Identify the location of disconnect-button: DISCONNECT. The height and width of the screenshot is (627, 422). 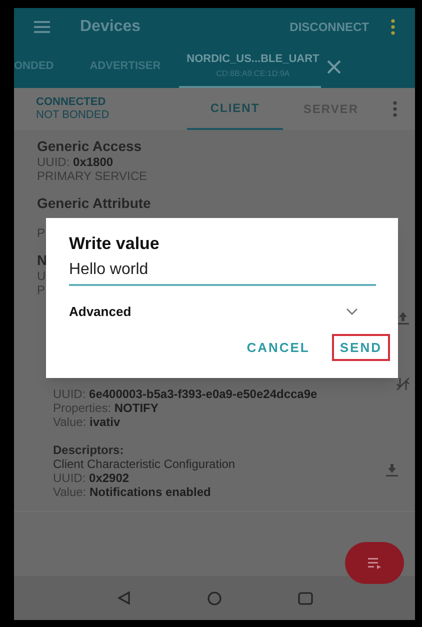
(329, 27).